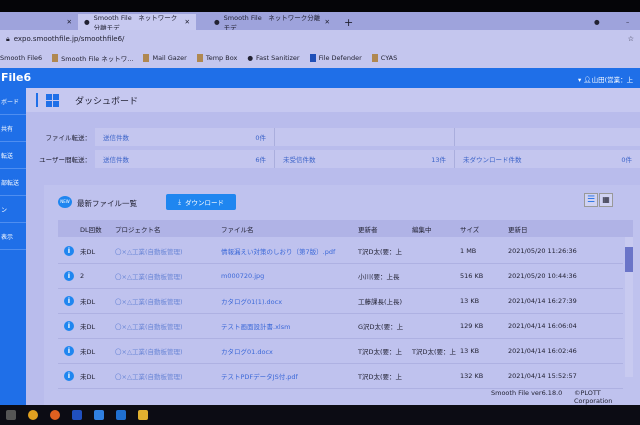  I want to click on cell-size: 132 KB, so click(472, 376).